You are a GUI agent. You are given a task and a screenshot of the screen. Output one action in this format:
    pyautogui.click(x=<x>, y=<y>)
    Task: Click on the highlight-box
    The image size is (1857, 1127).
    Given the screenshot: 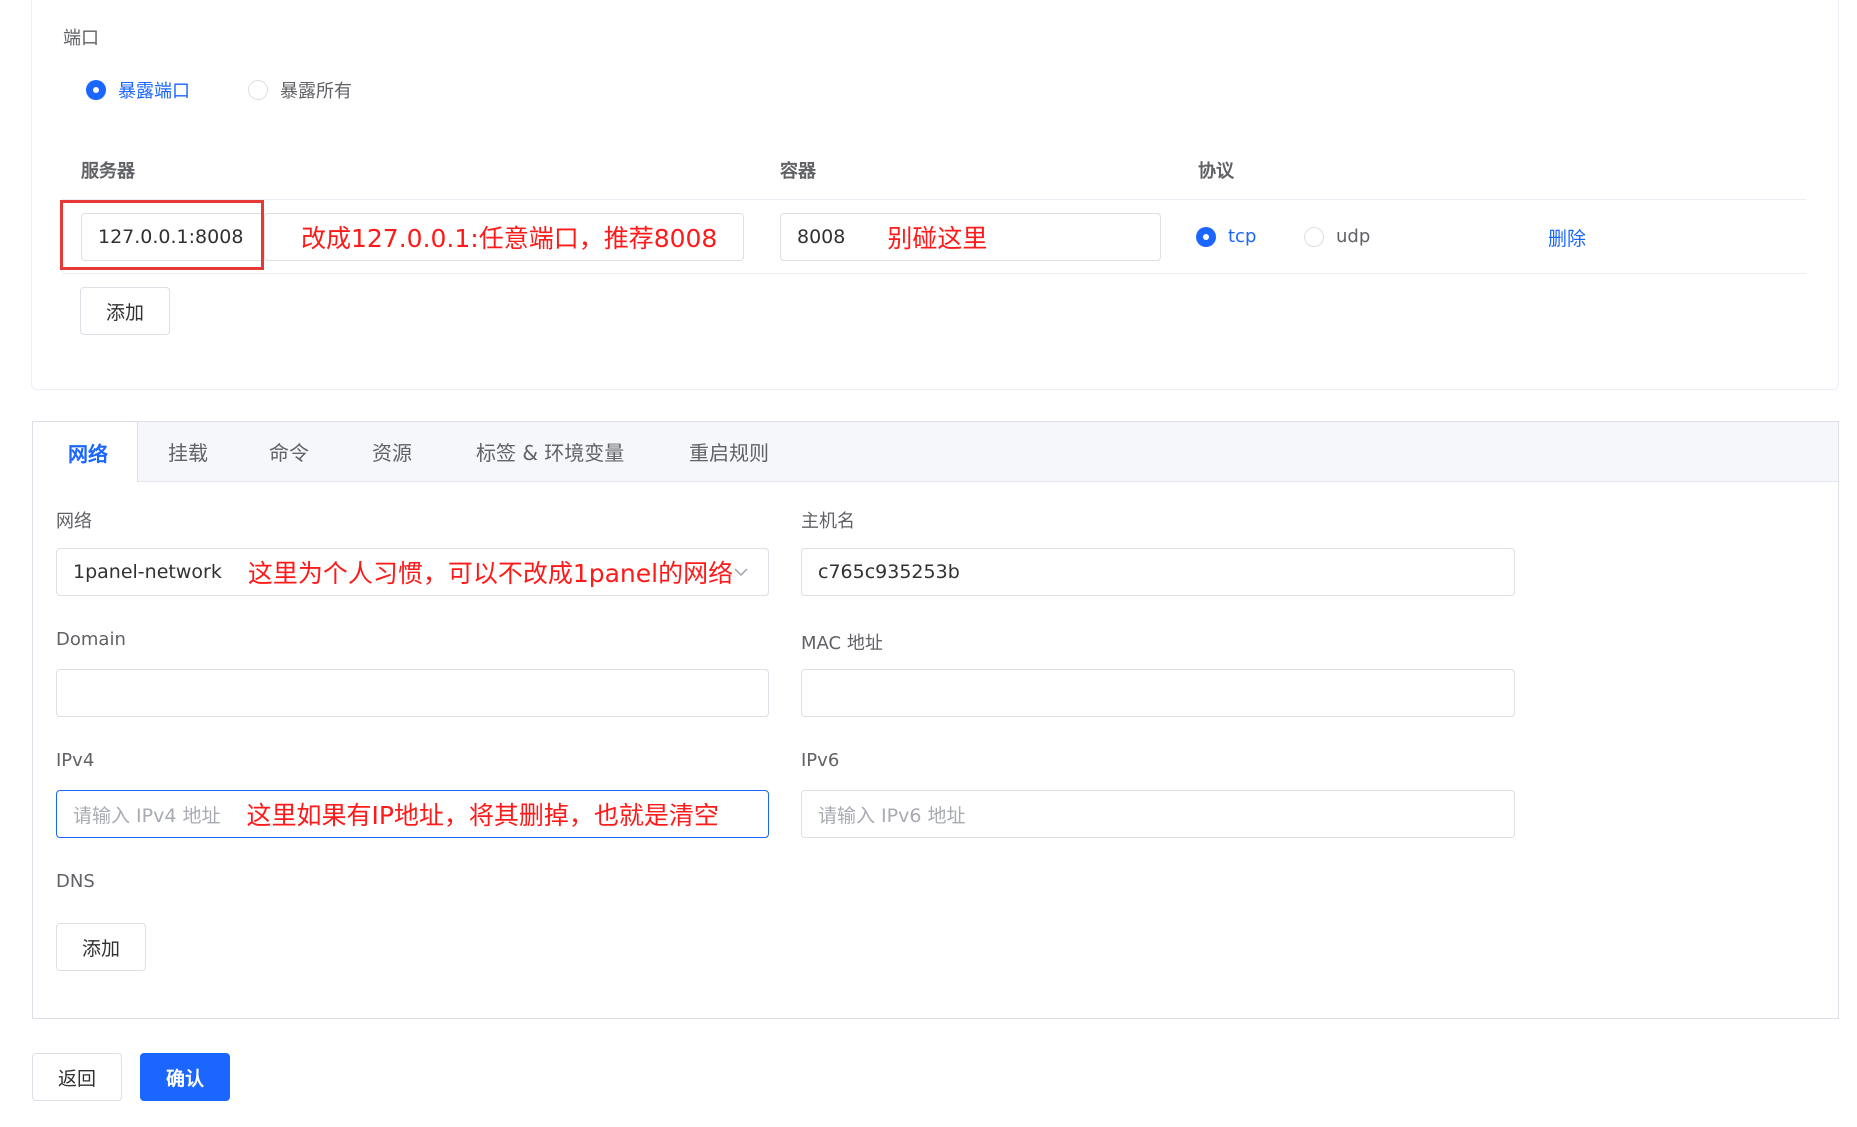 What is the action you would take?
    pyautogui.click(x=162, y=235)
    